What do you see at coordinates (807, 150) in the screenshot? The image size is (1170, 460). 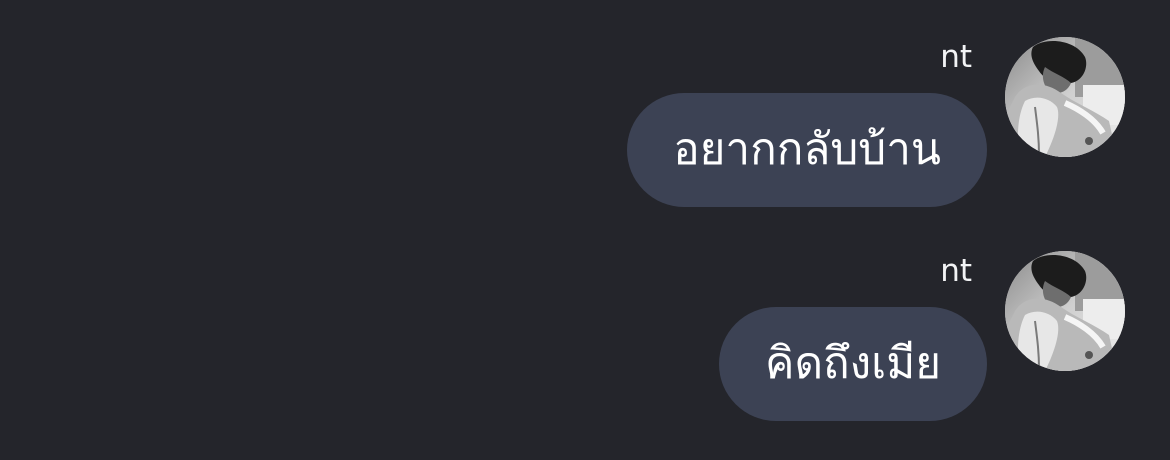 I see `message-bubble: อยากกลับบ้าน` at bounding box center [807, 150].